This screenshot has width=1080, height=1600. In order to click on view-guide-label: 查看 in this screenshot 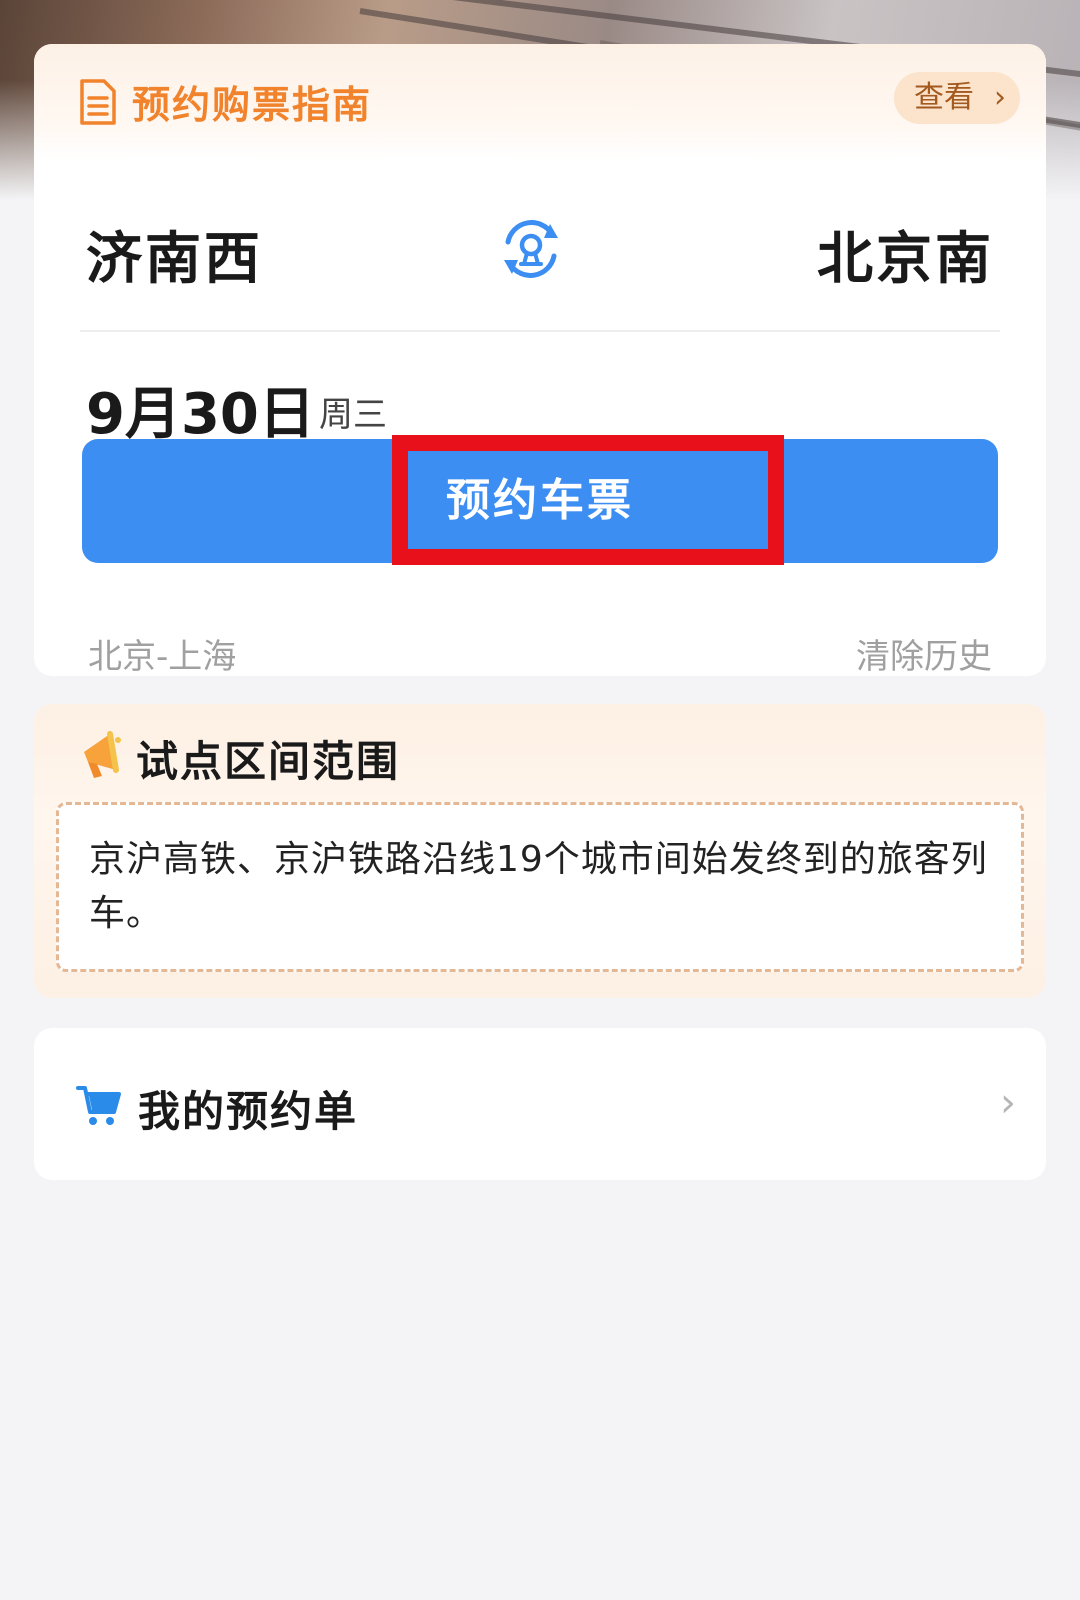, I will do `click(944, 97)`.